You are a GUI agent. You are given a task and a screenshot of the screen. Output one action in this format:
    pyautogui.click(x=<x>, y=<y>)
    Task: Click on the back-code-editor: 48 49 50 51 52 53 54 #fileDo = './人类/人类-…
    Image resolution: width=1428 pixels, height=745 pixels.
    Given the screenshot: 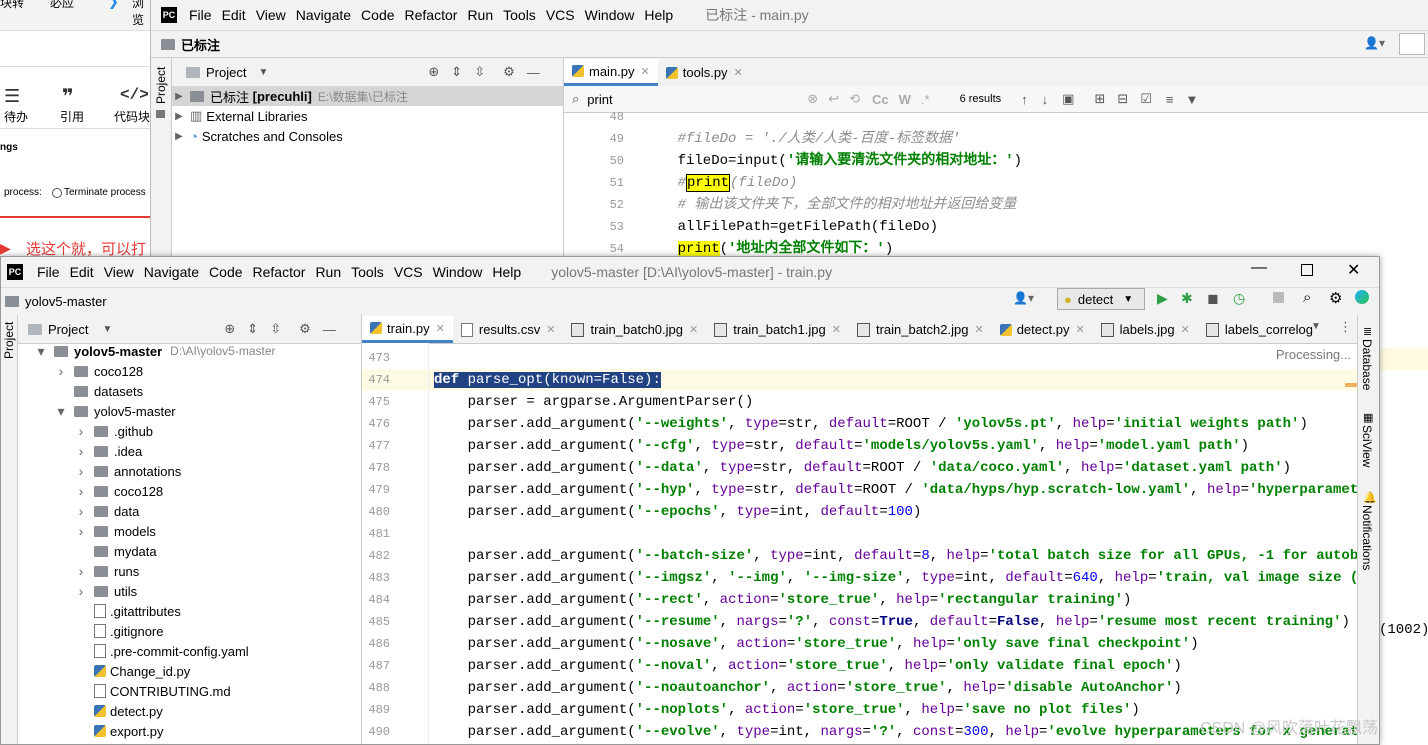 What is the action you would take?
    pyautogui.click(x=996, y=187)
    